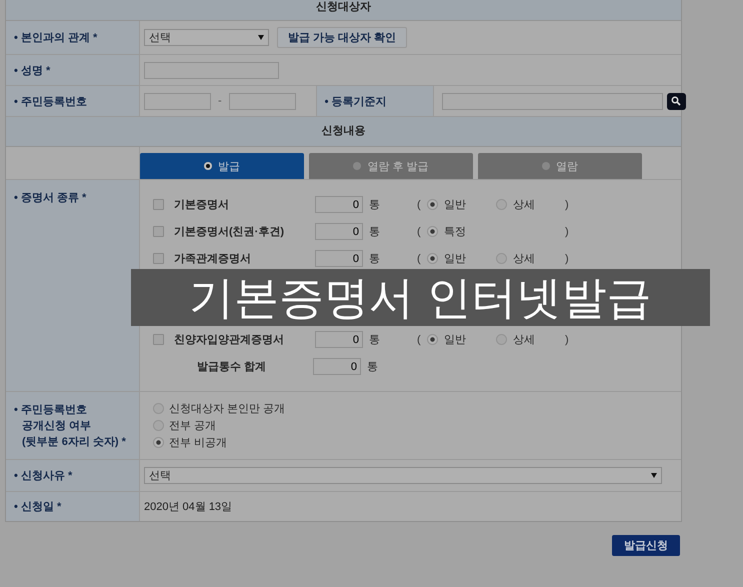  Describe the element at coordinates (213, 259) in the screenshot. I see `certificate-name: 가족관계증명서` at that location.